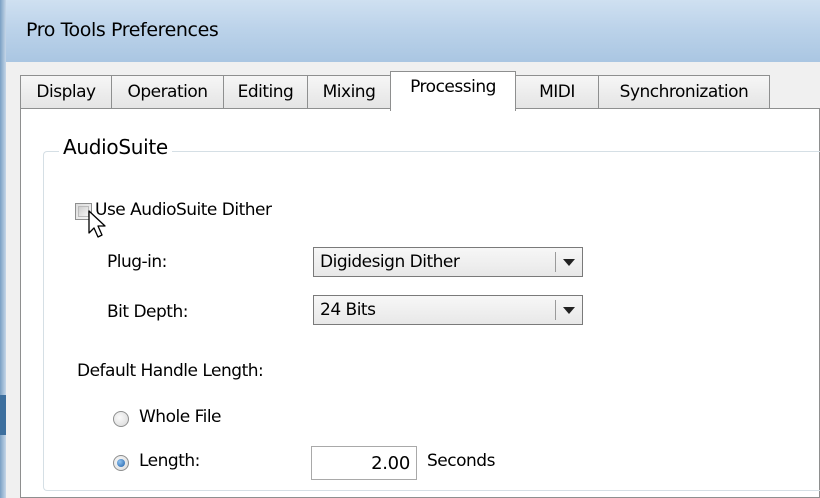  What do you see at coordinates (349, 92) in the screenshot?
I see `tab-mixing: Mixing` at bounding box center [349, 92].